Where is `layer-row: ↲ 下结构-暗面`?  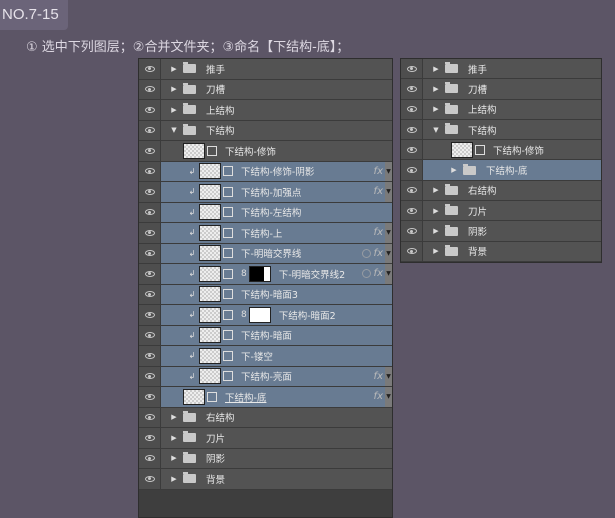
layer-row: ↲ 下结构-暗面 is located at coordinates (265, 335).